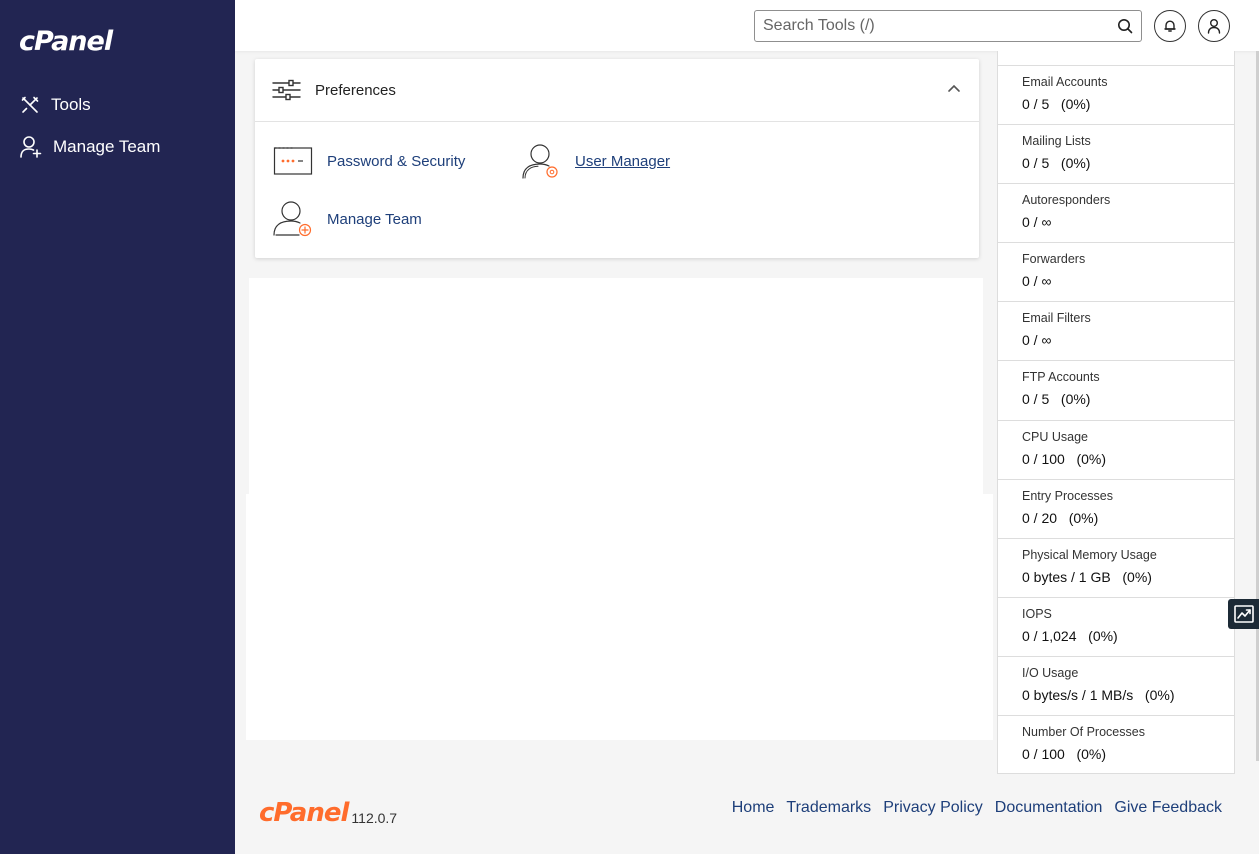 The height and width of the screenshot is (854, 1259). Describe the element at coordinates (30, 104) in the screenshot. I see `tools-icon` at that location.